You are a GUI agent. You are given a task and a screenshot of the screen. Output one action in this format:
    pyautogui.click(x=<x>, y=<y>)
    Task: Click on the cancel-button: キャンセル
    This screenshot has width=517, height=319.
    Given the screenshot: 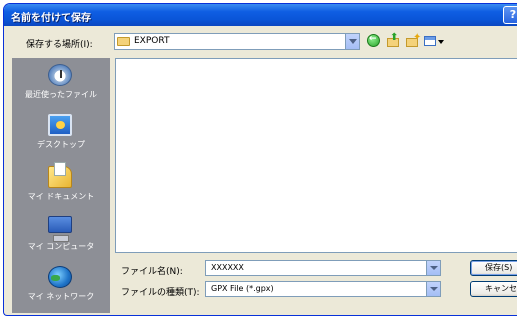 What is the action you would take?
    pyautogui.click(x=493, y=289)
    